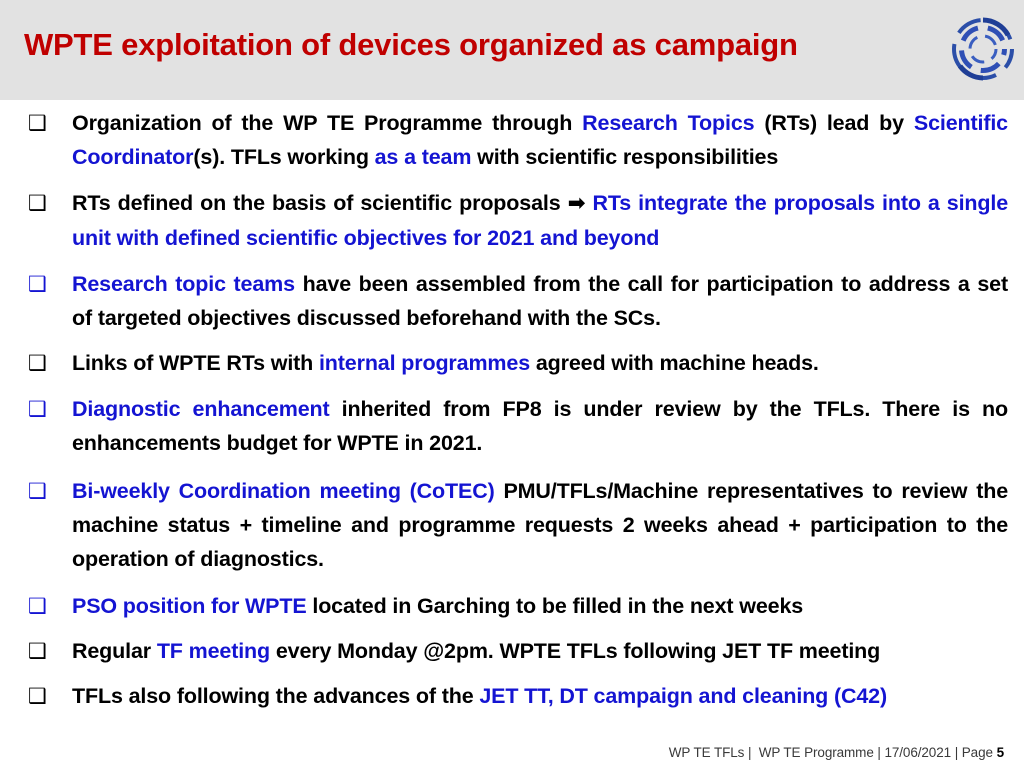 This screenshot has height=768, width=1024. What do you see at coordinates (183, 284) in the screenshot?
I see `bullet-segment-highlight: Research topic teams` at bounding box center [183, 284].